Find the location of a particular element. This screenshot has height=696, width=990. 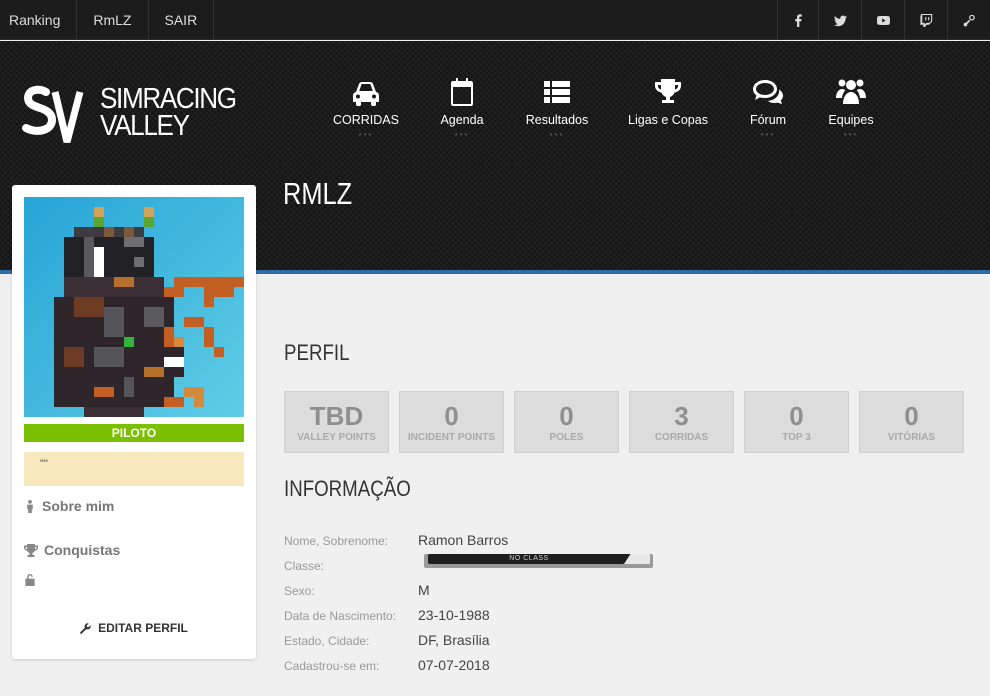

calendar-icon is located at coordinates (462, 92).